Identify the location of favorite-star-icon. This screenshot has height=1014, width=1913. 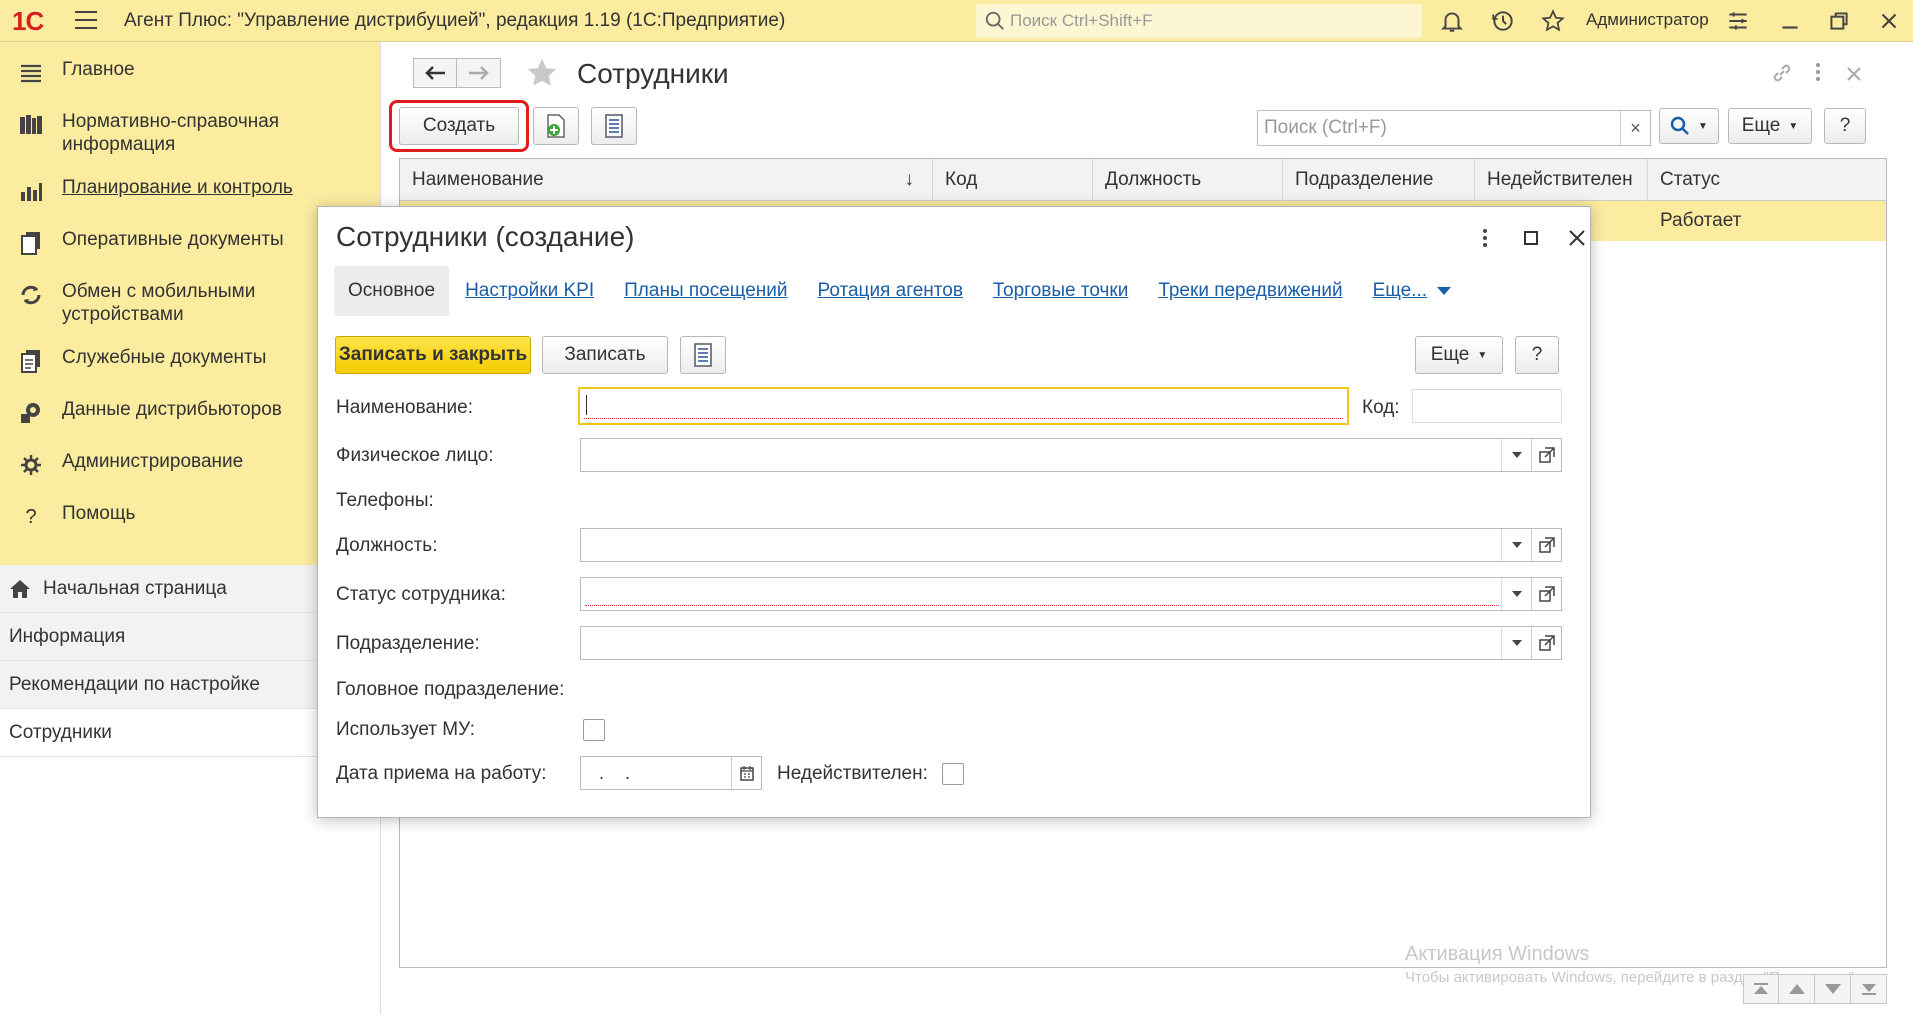
(542, 73).